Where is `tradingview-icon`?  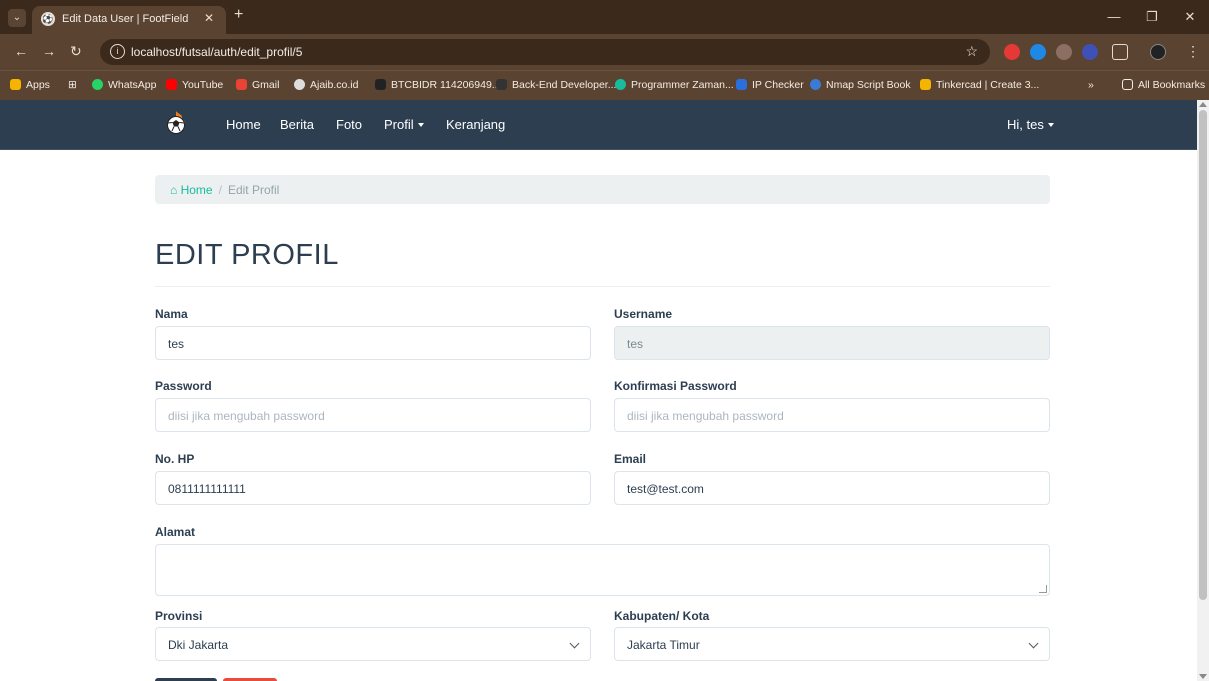
tradingview-icon is located at coordinates (380, 84).